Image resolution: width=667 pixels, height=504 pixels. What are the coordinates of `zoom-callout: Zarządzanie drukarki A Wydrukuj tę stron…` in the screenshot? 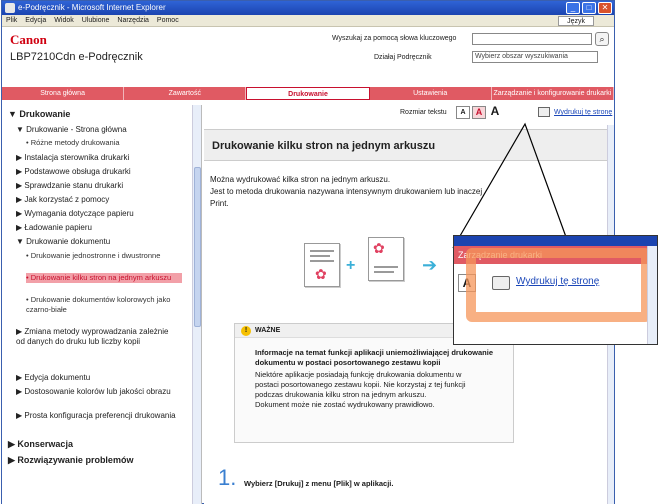 It's located at (555, 290).